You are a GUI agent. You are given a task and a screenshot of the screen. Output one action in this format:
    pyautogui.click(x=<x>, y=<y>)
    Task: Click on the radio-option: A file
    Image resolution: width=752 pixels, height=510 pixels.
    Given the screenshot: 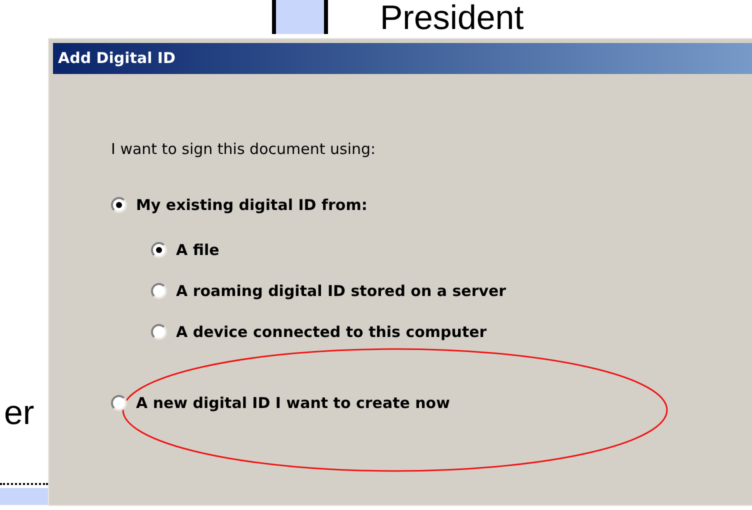 What is the action you would take?
    pyautogui.click(x=451, y=250)
    